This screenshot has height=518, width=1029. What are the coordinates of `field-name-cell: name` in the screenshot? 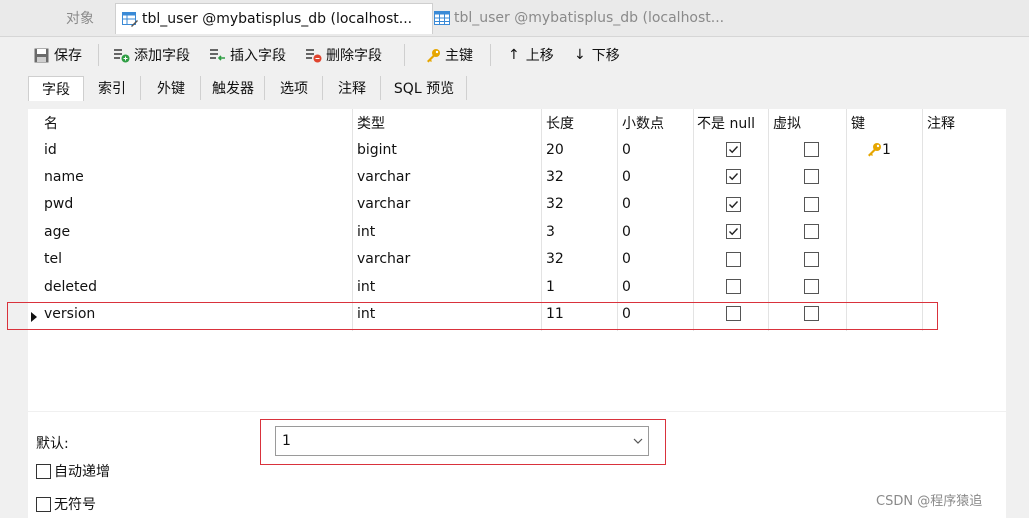 It's located at (64, 176).